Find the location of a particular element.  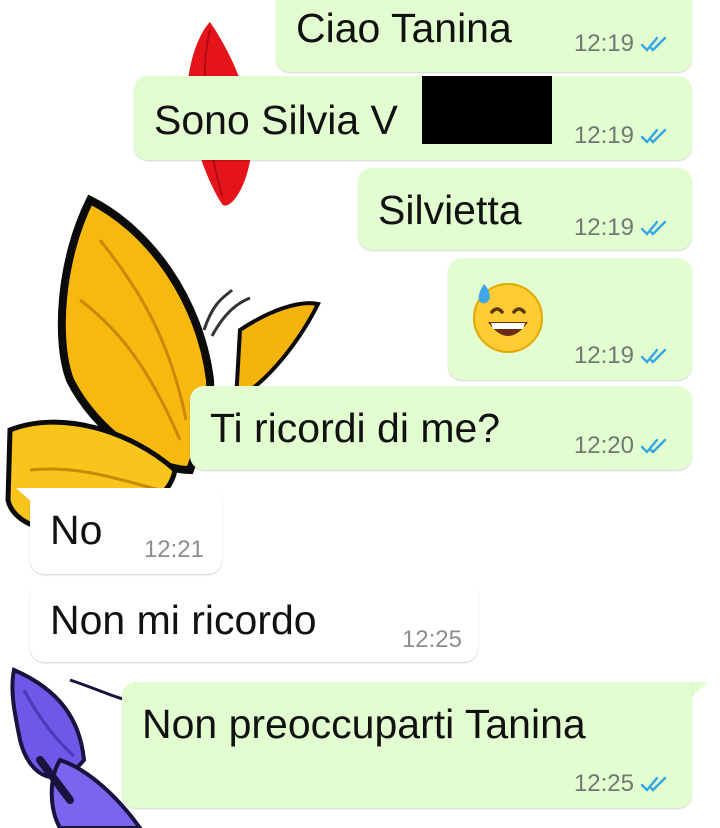

message-text: Non preoccuparti Tanina is located at coordinates (364, 724).